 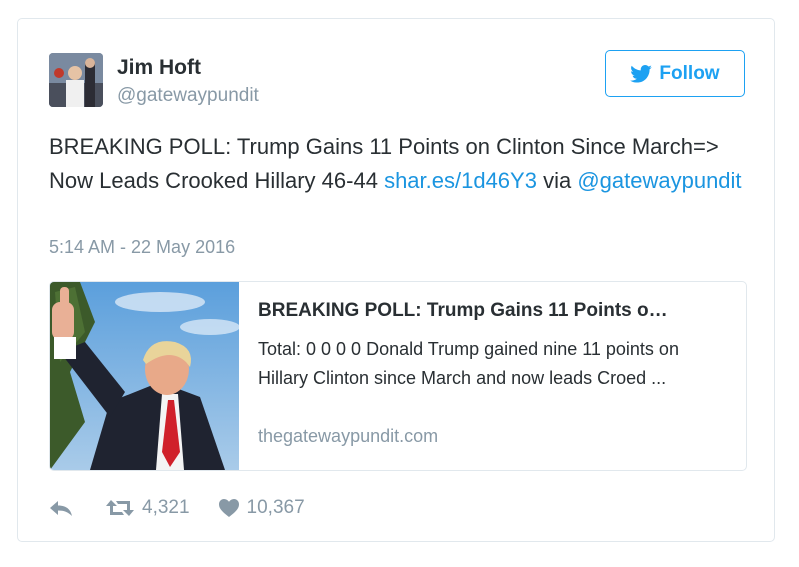 I want to click on like-button: 10,367, so click(x=261, y=508).